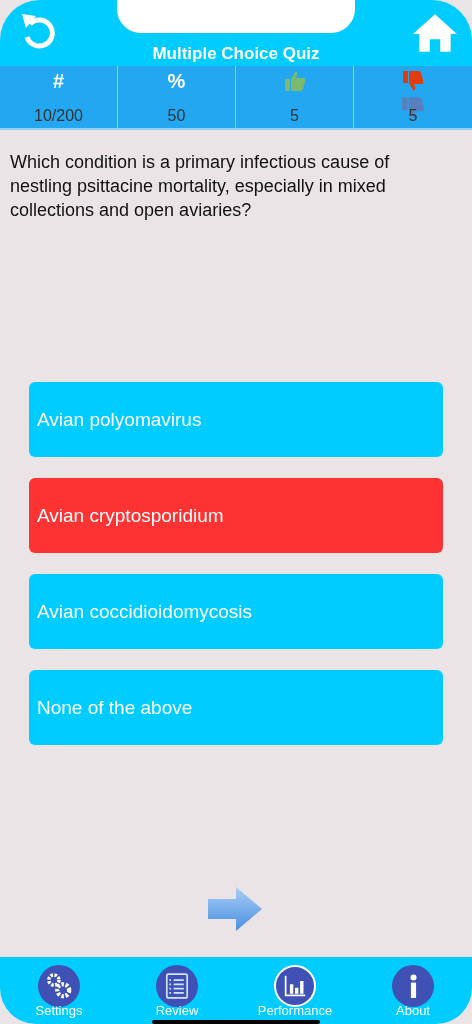  Describe the element at coordinates (236, 707) in the screenshot. I see `answer-button: None of the above` at that location.